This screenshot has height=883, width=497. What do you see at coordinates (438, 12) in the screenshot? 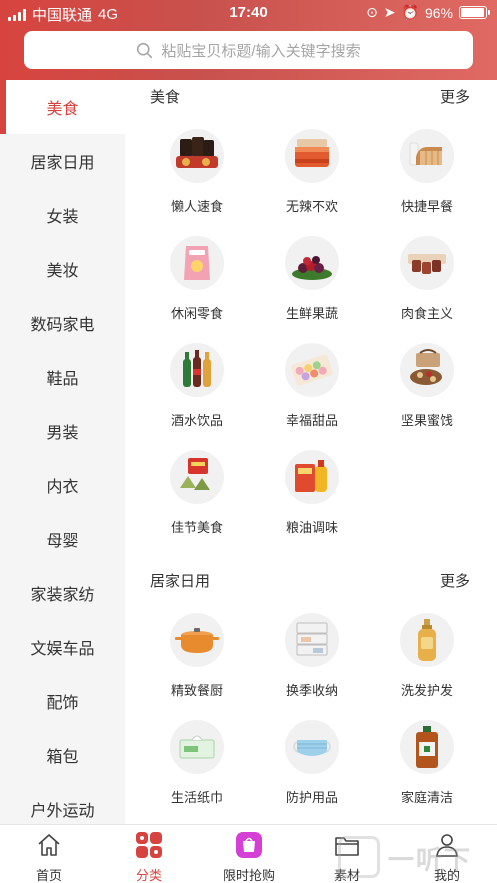
I see `battery-percent: 96%` at bounding box center [438, 12].